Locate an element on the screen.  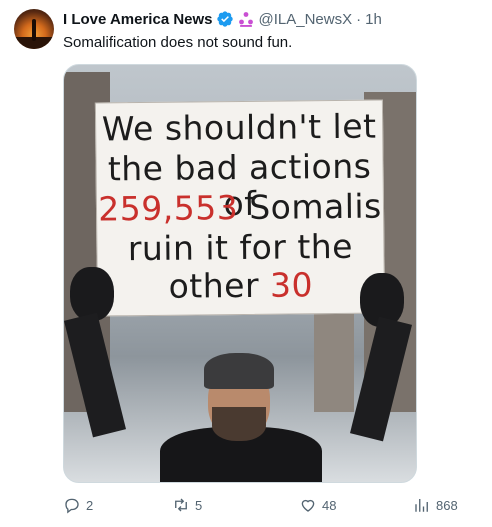
views-count: 868 is located at coordinates (447, 505).